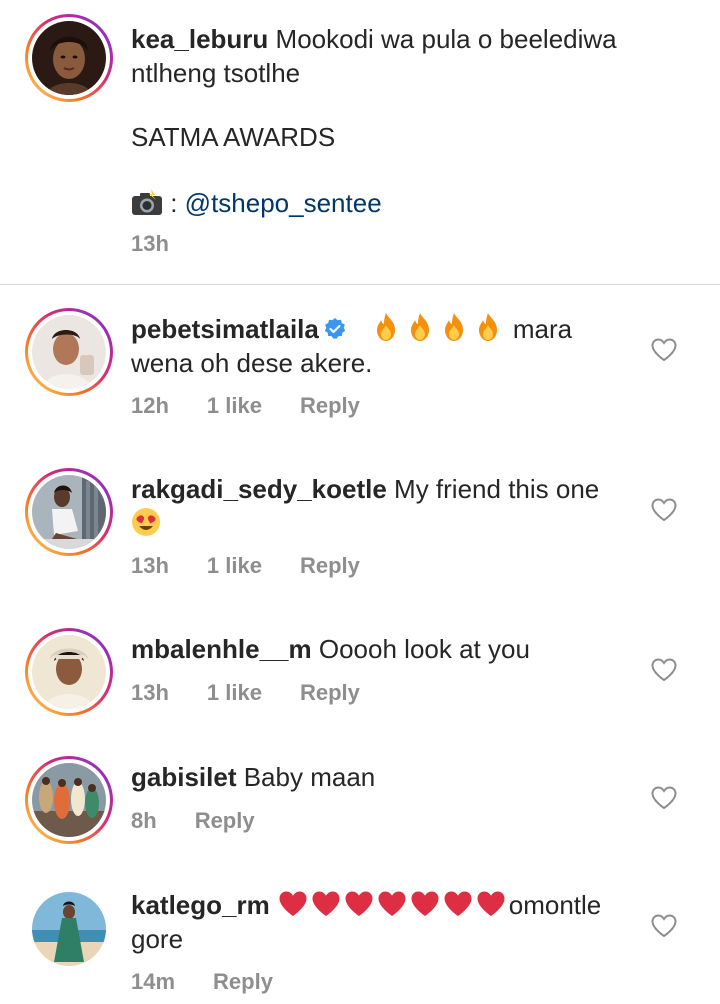 The height and width of the screenshot is (1004, 720). Describe the element at coordinates (157, 939) in the screenshot. I see `comment-text-part: gore` at that location.